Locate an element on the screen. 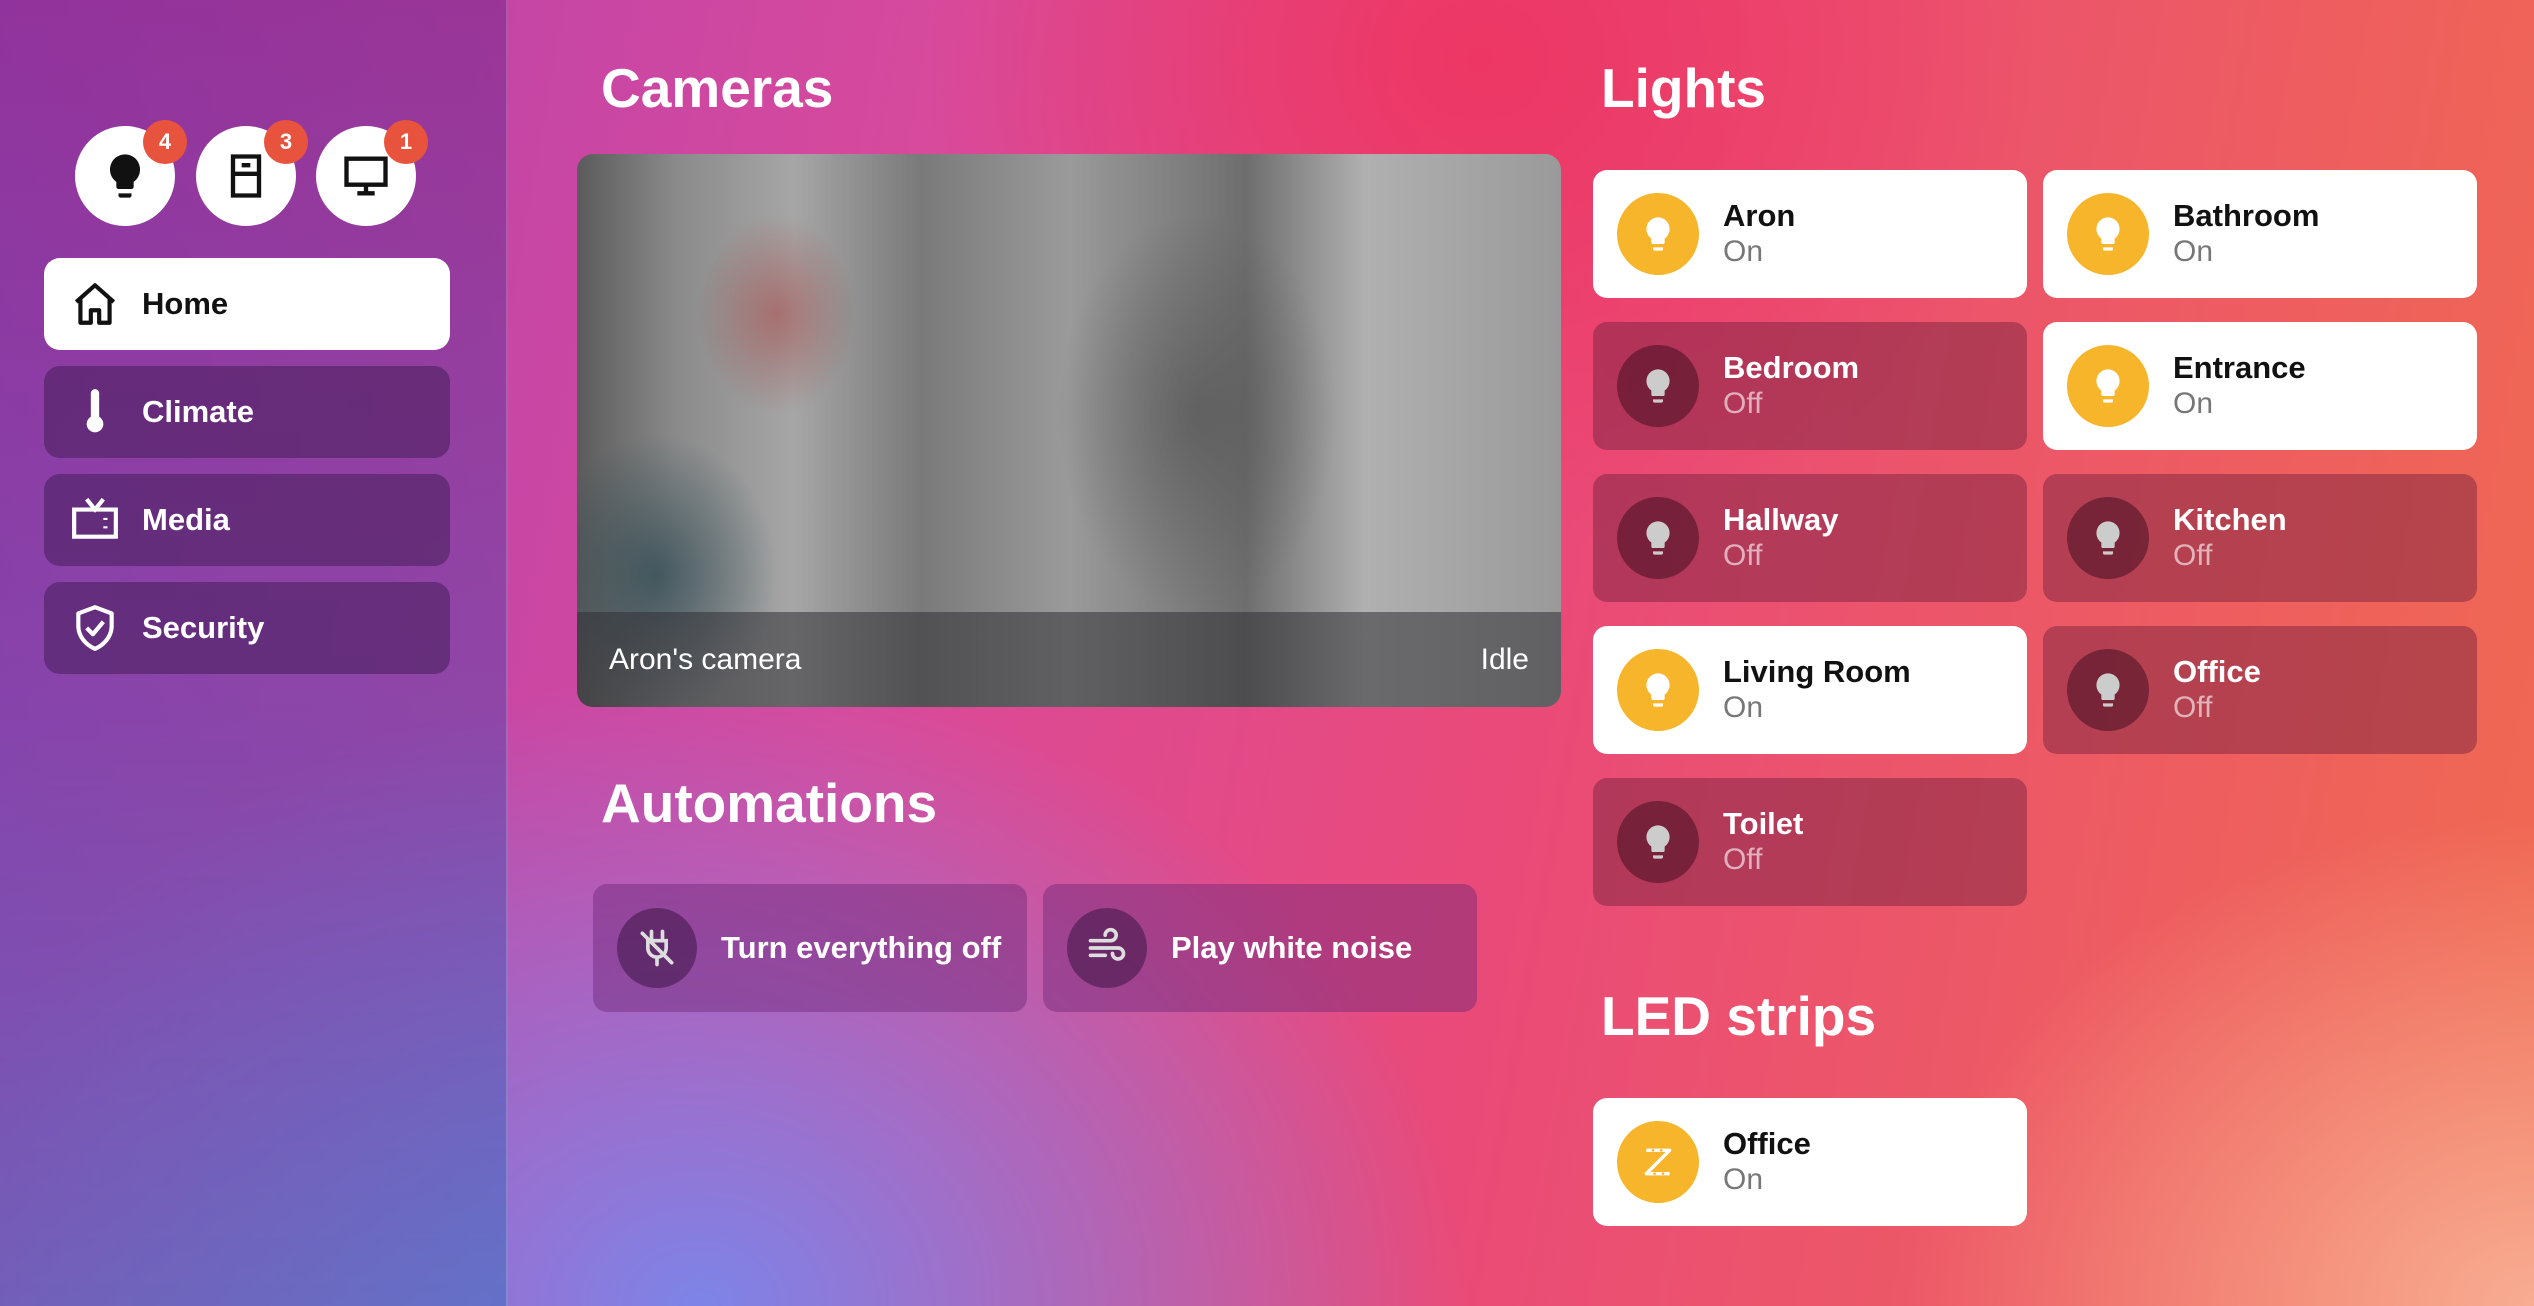 Image resolution: width=2534 pixels, height=1306 pixels. nav-item-security: Security is located at coordinates (247, 628).